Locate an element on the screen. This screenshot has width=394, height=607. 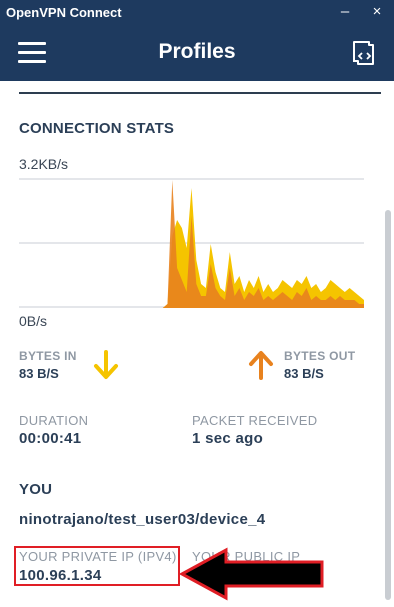
you-section-title: YOU is located at coordinates (36, 489).